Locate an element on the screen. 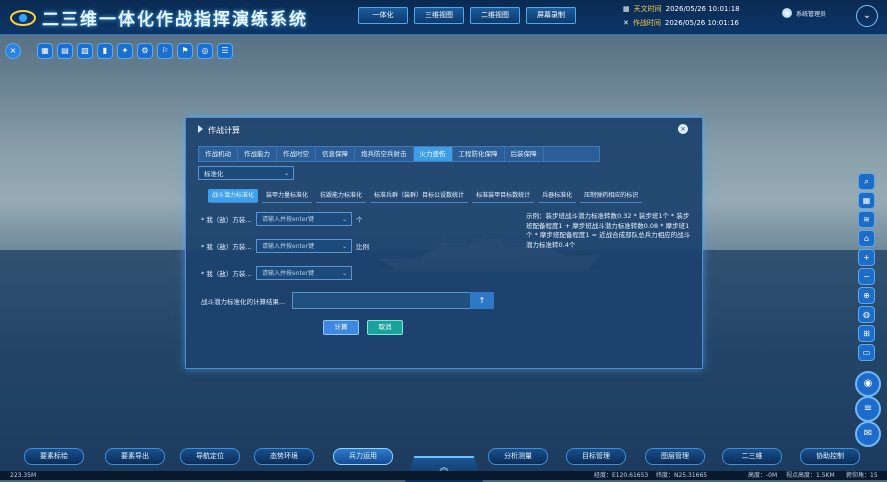  user-menu: 系统管理员 is located at coordinates (804, 13).